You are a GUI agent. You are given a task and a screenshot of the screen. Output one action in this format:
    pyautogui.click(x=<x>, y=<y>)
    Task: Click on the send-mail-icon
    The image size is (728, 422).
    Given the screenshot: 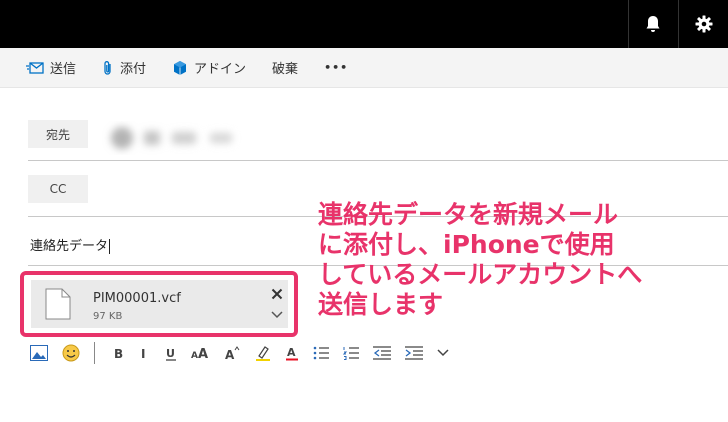 What is the action you would take?
    pyautogui.click(x=35, y=67)
    